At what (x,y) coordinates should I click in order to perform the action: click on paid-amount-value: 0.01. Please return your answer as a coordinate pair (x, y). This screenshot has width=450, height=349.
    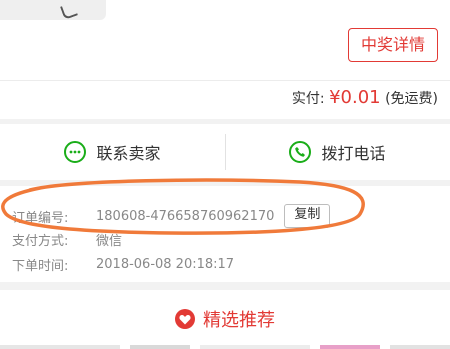
    Looking at the image, I should click on (360, 97).